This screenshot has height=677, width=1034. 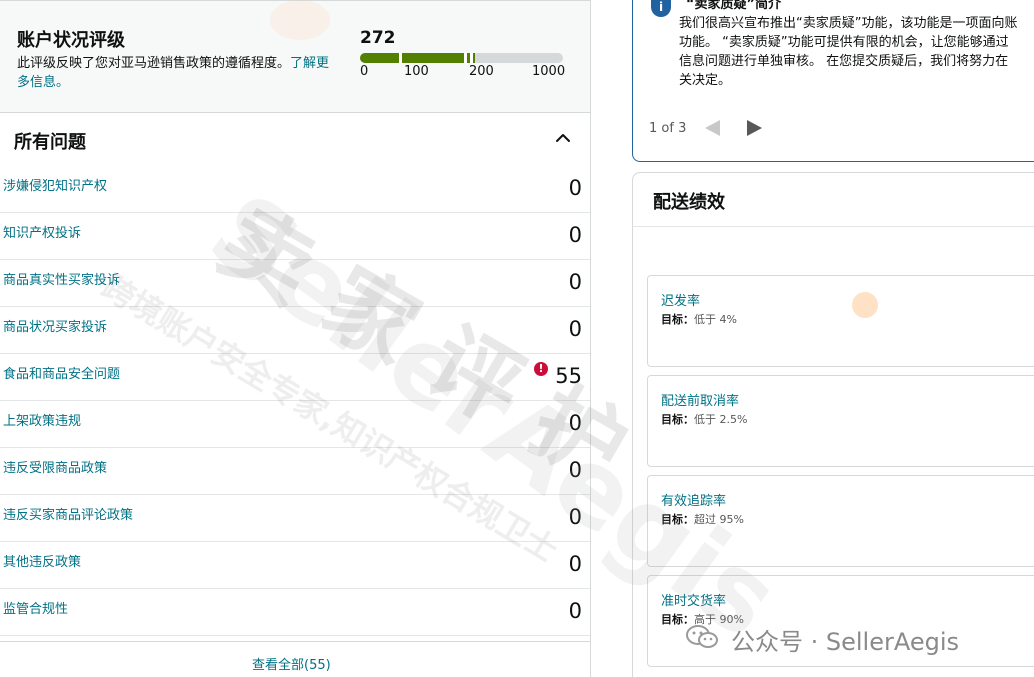 What do you see at coordinates (865, 305) in the screenshot?
I see `watermark-sun` at bounding box center [865, 305].